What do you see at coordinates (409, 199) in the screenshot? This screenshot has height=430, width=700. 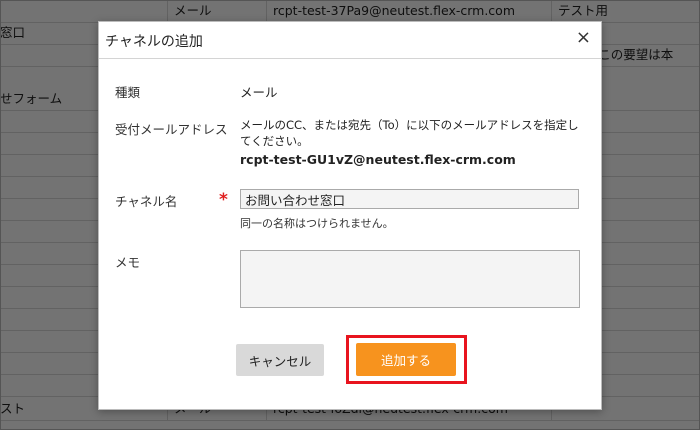 I see `channel-name-input` at bounding box center [409, 199].